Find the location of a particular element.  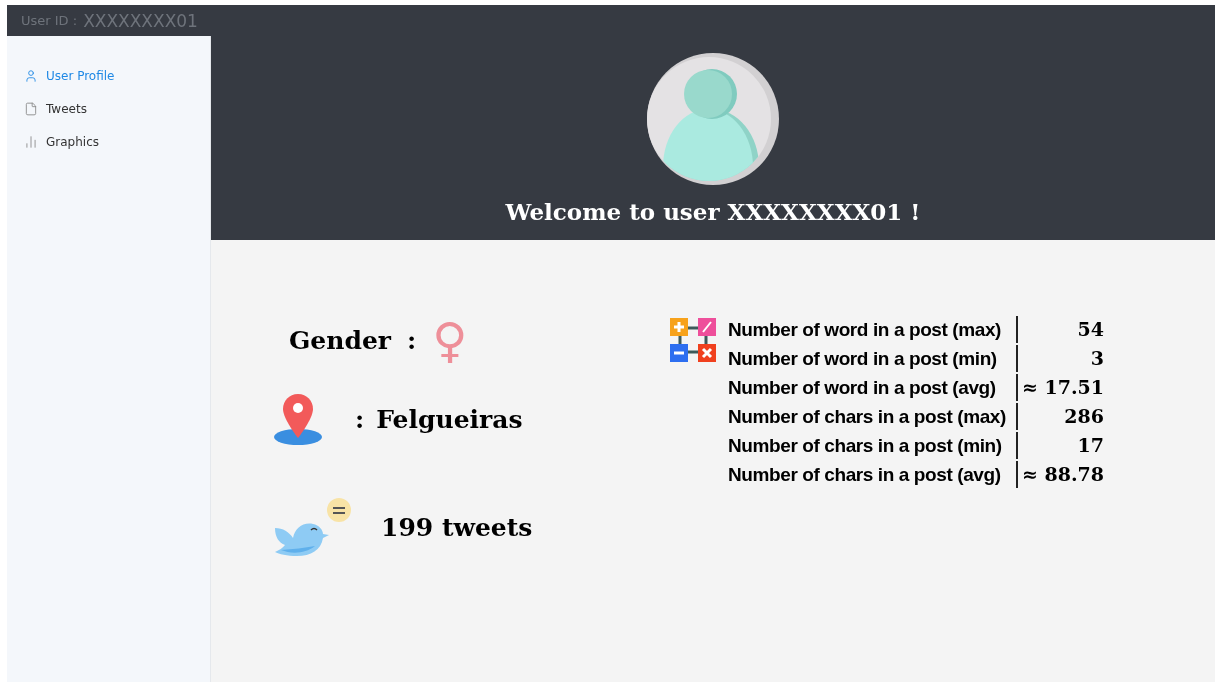

stat-value: 286 is located at coordinates (1083, 416).